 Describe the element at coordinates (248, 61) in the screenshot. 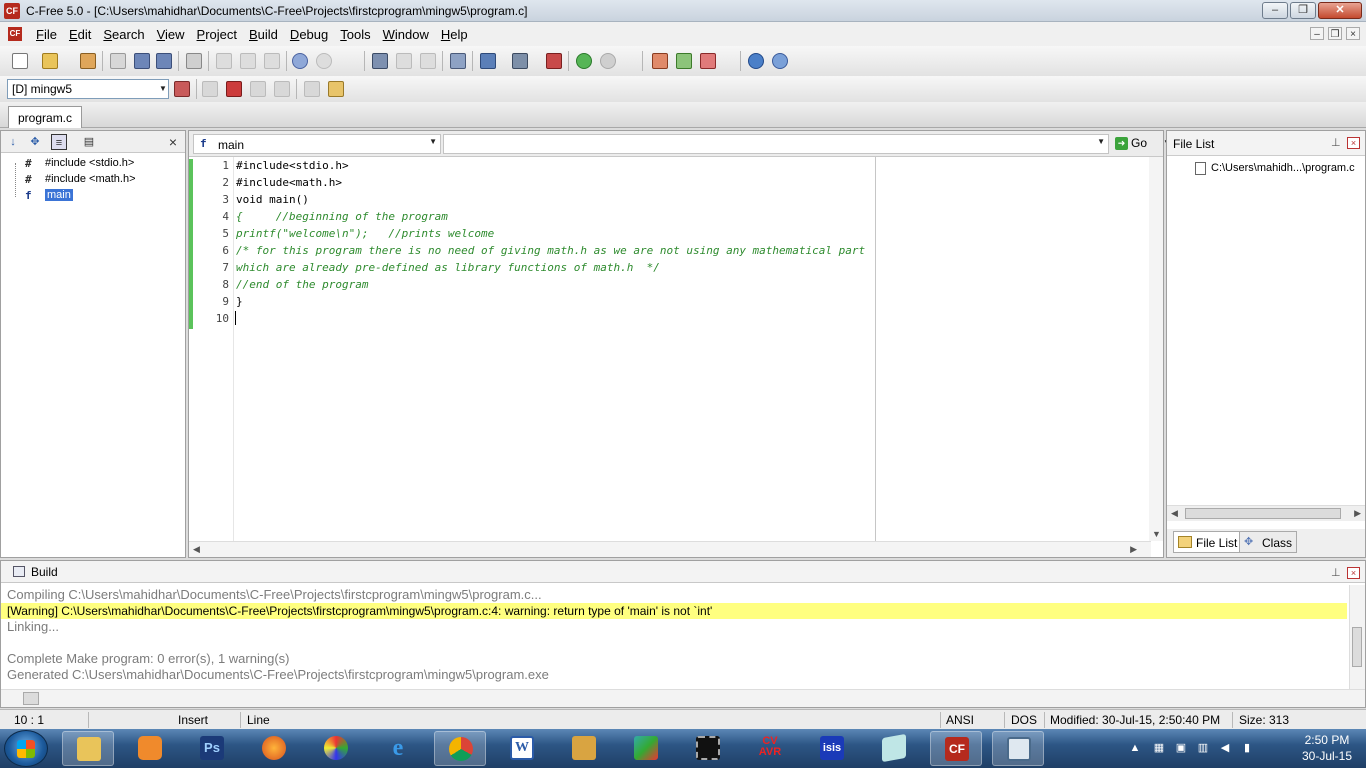

I see `copy-icon` at that location.